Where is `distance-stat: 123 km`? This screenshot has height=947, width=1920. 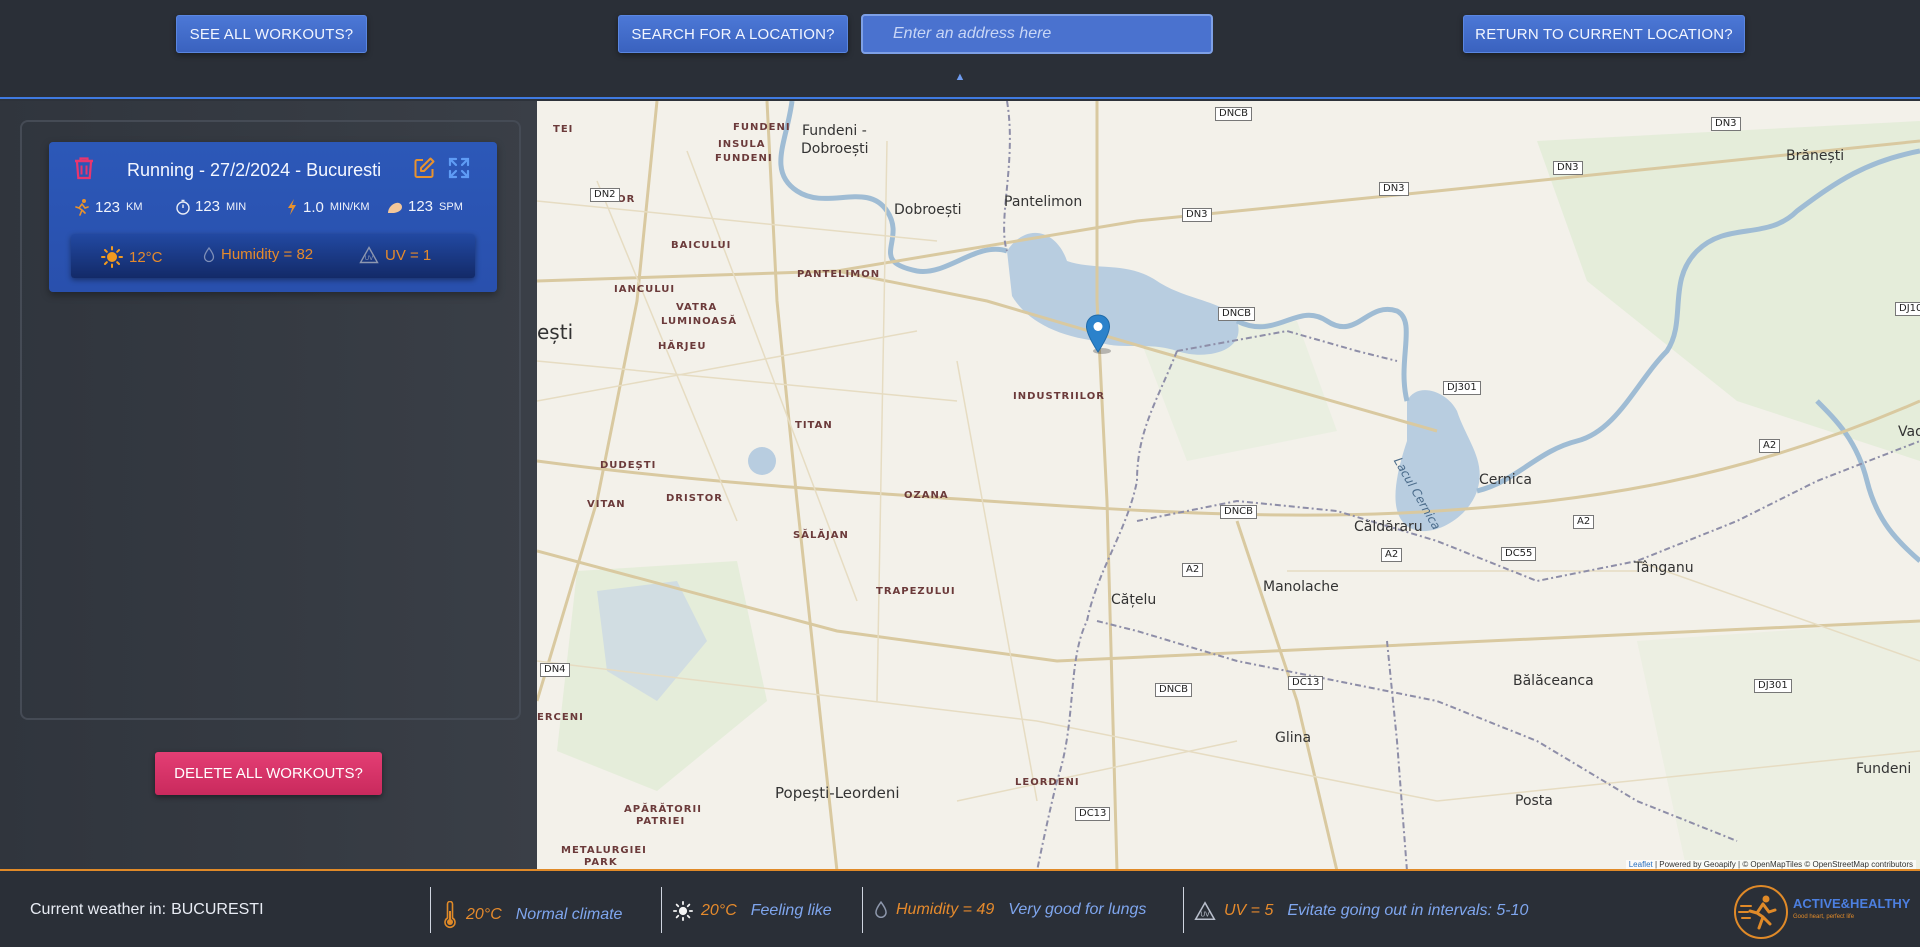 distance-stat: 123 km is located at coordinates (108, 207).